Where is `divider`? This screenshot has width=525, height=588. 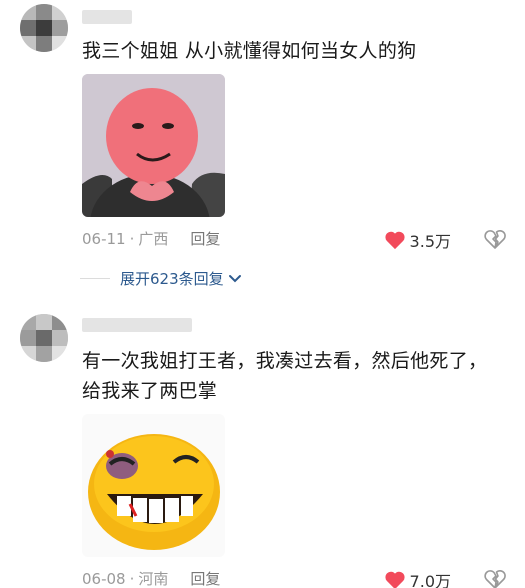
divider is located at coordinates (95, 278).